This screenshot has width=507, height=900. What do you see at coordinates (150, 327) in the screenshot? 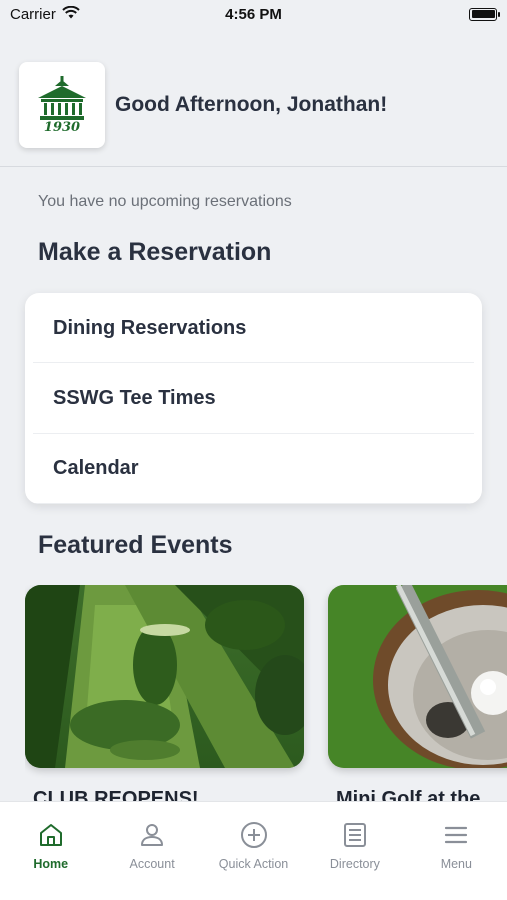
I see `res-item-label: Dining Reservations` at bounding box center [150, 327].